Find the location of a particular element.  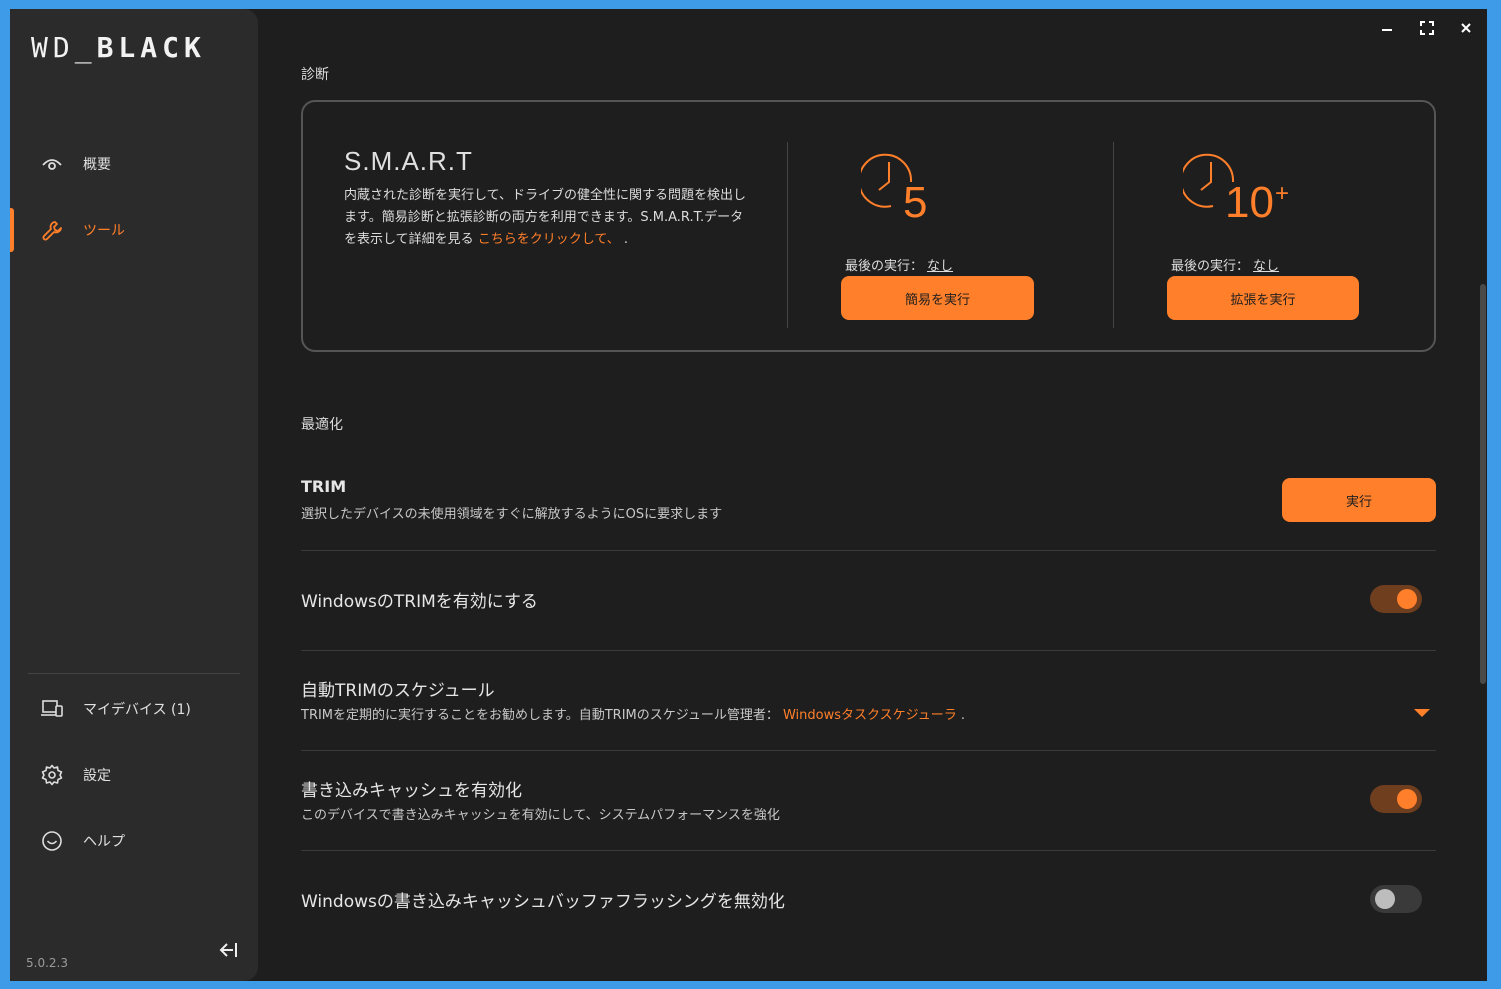

extended-last-run: 最後の実行： なし is located at coordinates (1225, 266).